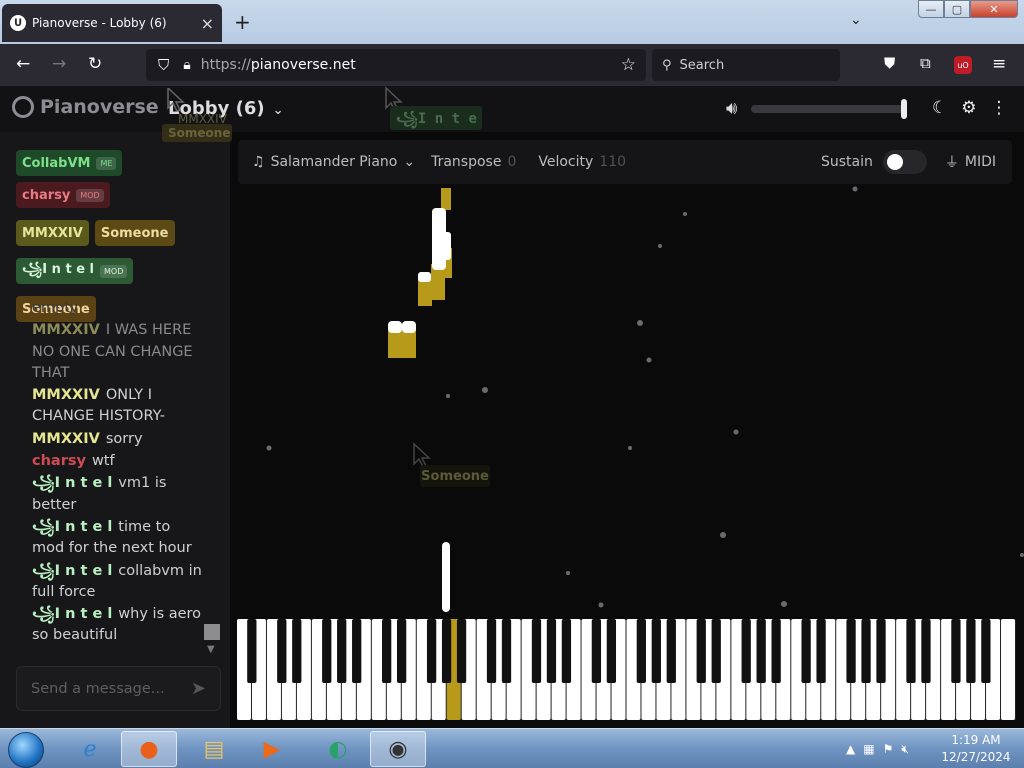  I want to click on browser-tab: ᑌ Pianoverse - Lobby (6) ×, so click(112, 23).